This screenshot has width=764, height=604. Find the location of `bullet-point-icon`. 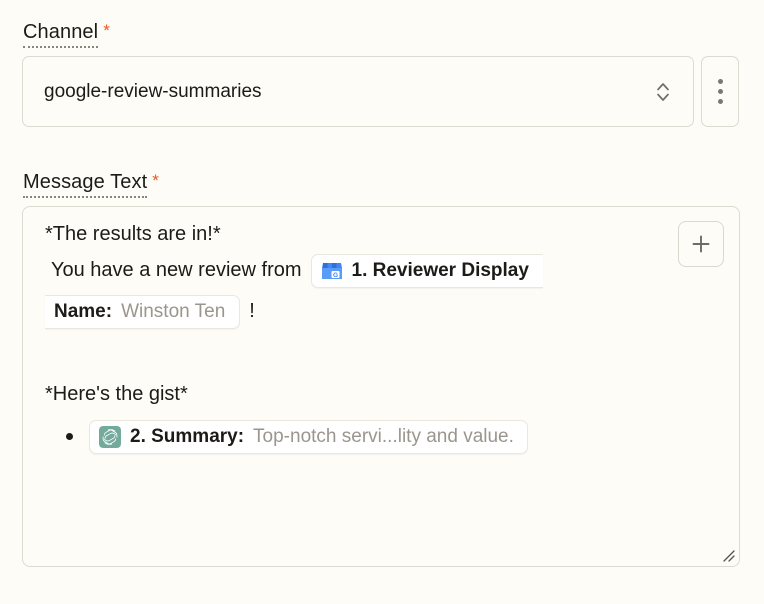

bullet-point-icon is located at coordinates (69, 437).